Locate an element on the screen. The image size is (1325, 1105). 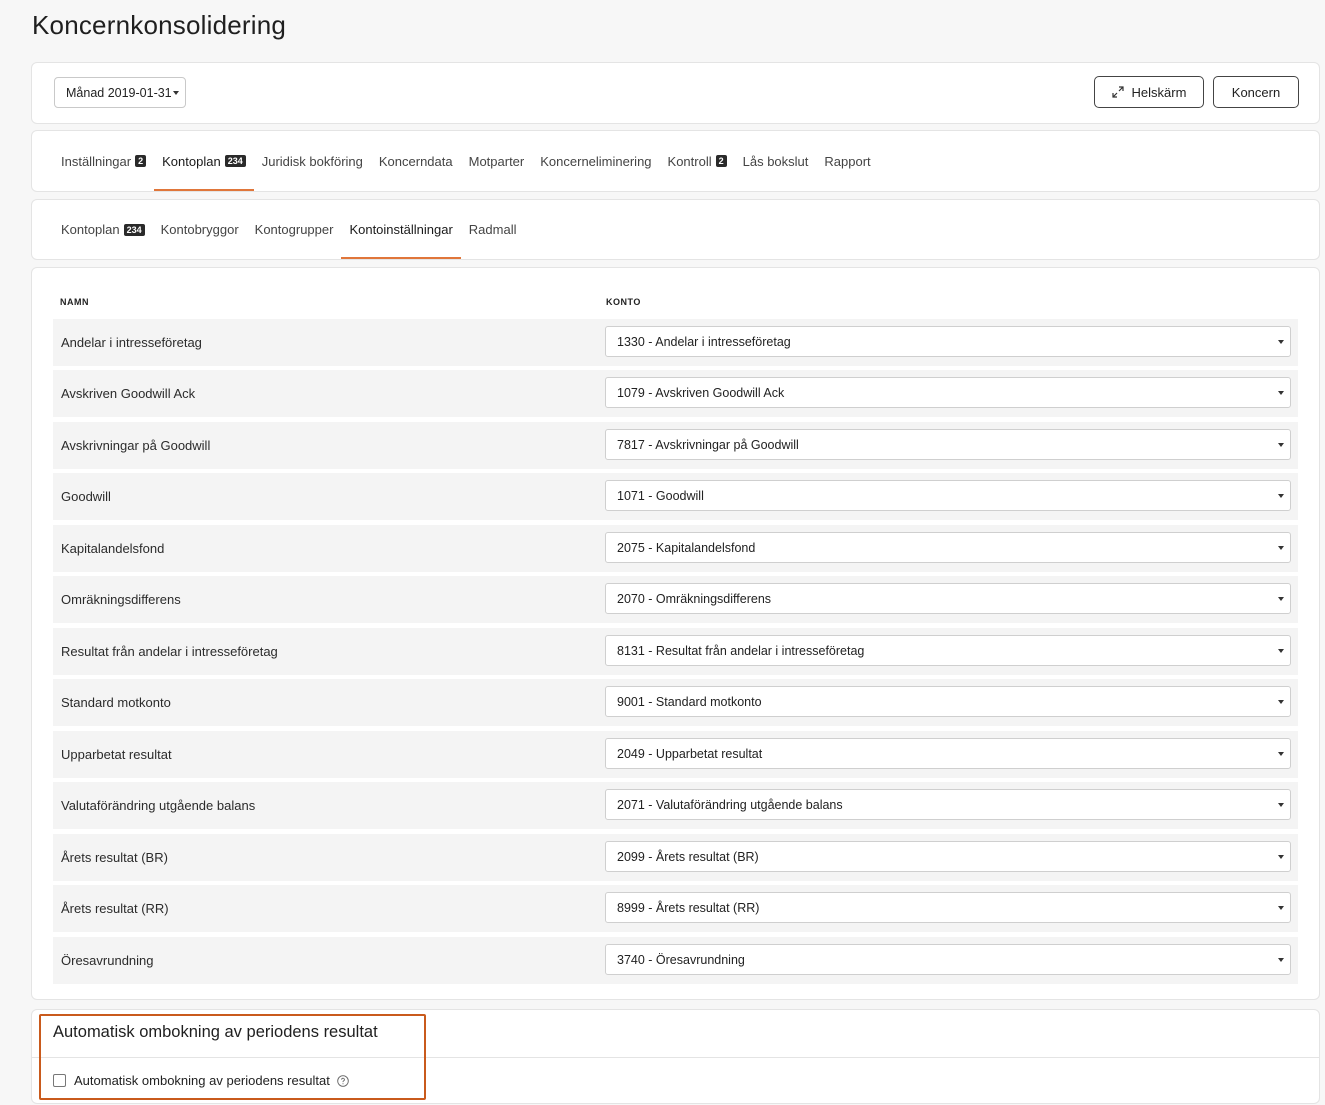
tab-las-bokslut: Lås bokslut is located at coordinates (776, 161).